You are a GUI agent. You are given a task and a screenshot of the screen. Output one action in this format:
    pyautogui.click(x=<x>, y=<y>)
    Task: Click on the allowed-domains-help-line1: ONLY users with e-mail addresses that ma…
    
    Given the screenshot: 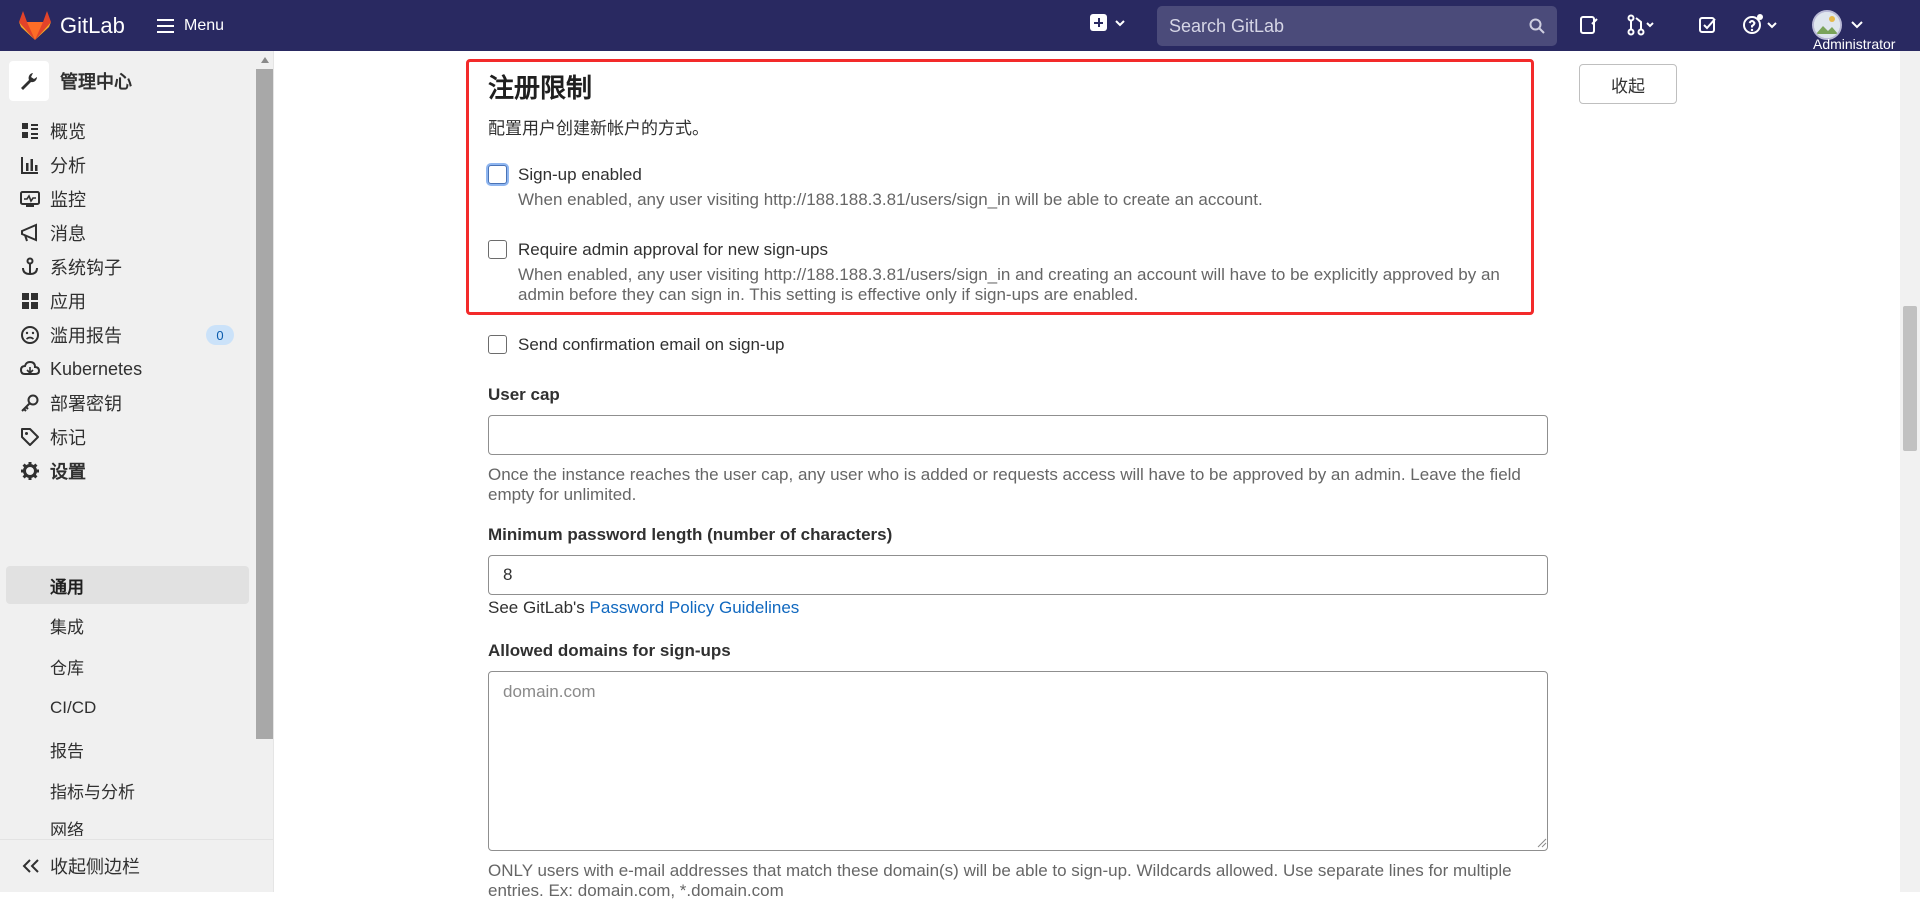 What is the action you would take?
    pyautogui.click(x=1000, y=870)
    